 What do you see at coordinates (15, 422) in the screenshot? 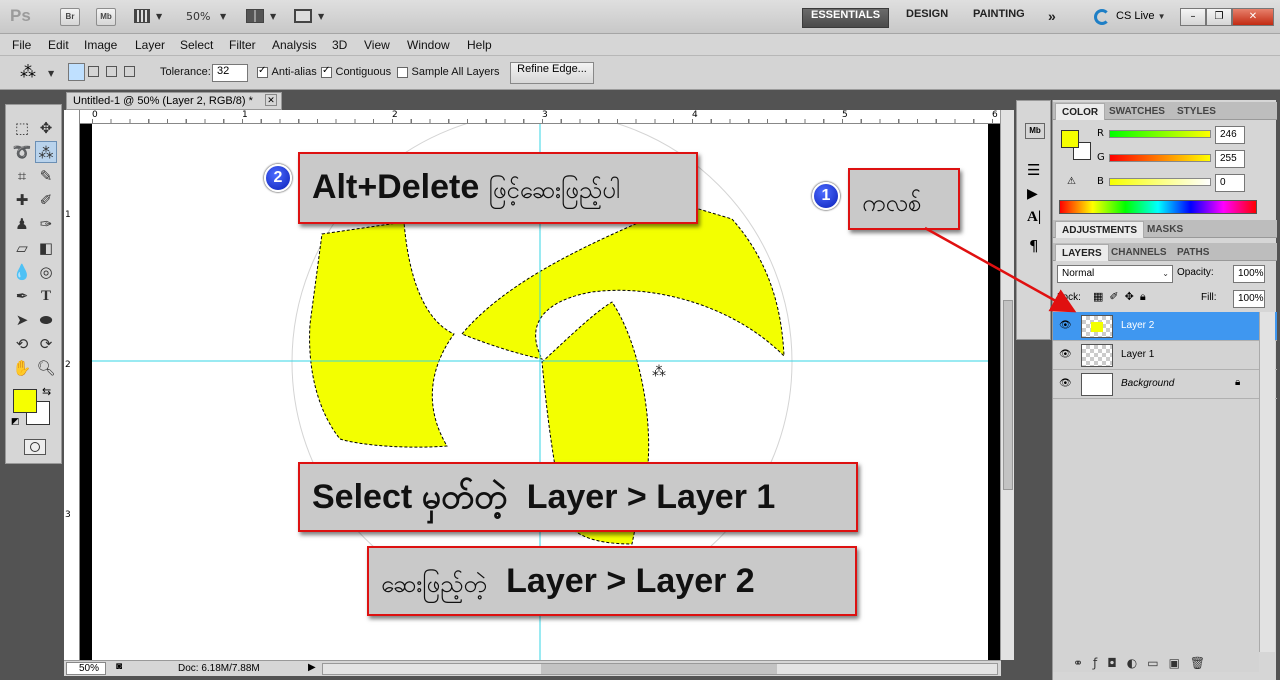
I see `default-colors-icon: ◩` at bounding box center [15, 422].